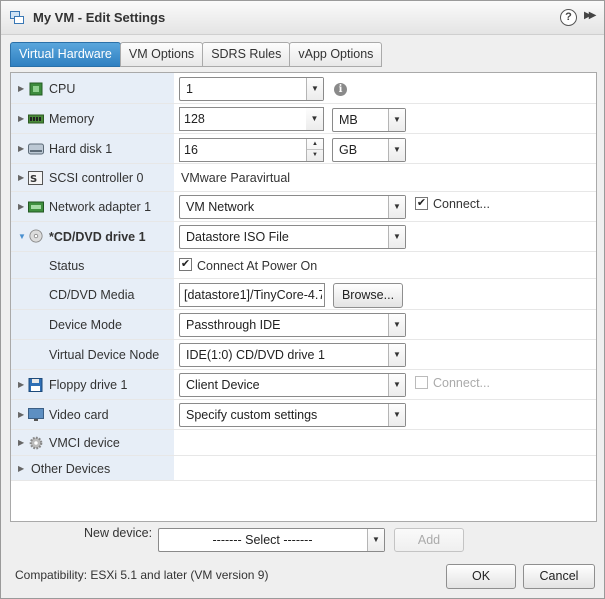 The height and width of the screenshot is (599, 605). I want to click on monitor-icon, so click(36, 414).